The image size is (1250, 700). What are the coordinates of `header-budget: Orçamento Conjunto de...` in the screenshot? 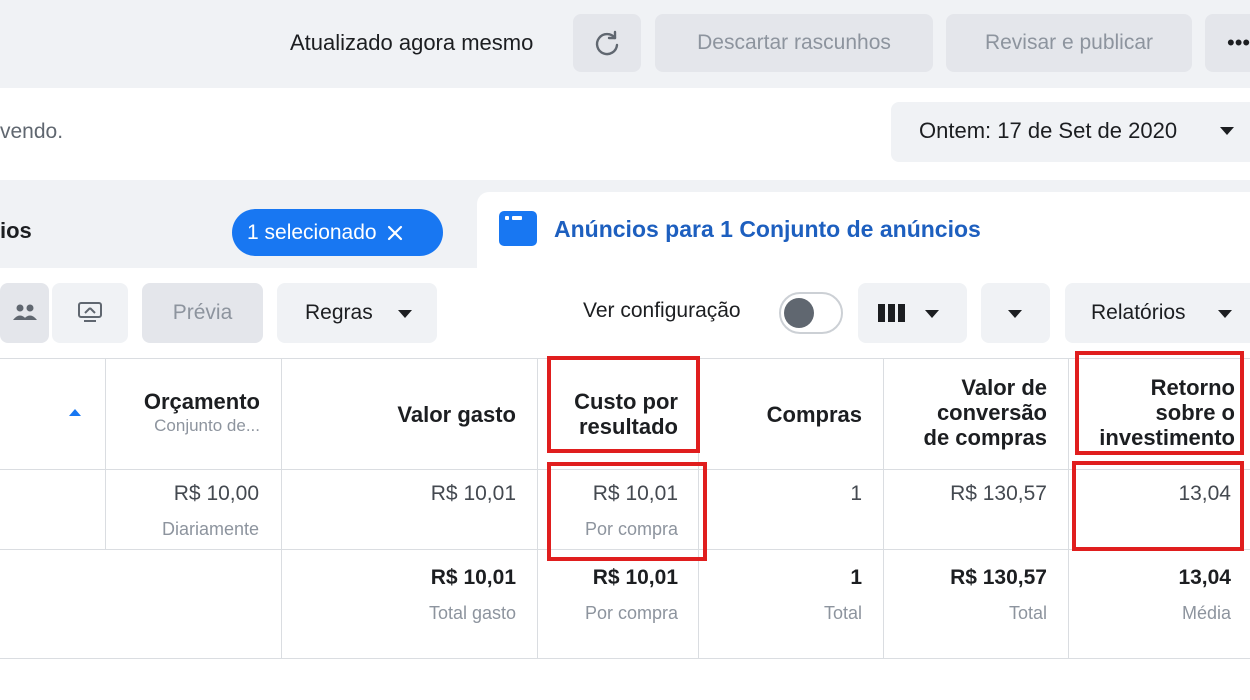 It's located at (185, 413).